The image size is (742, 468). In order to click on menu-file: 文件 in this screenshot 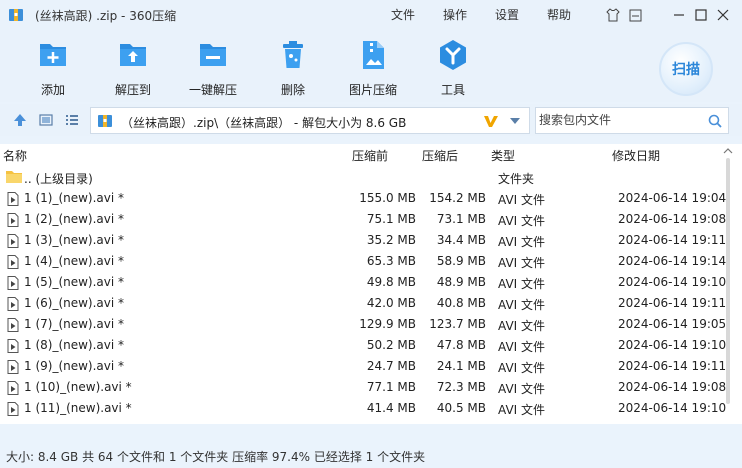, I will do `click(403, 14)`.